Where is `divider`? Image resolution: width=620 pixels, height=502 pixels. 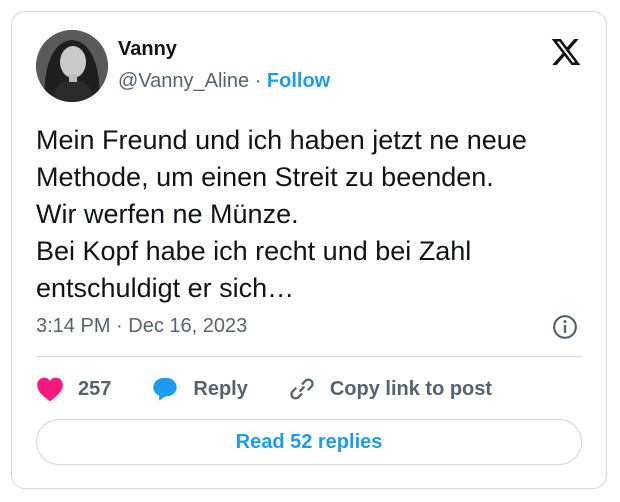
divider is located at coordinates (309, 356).